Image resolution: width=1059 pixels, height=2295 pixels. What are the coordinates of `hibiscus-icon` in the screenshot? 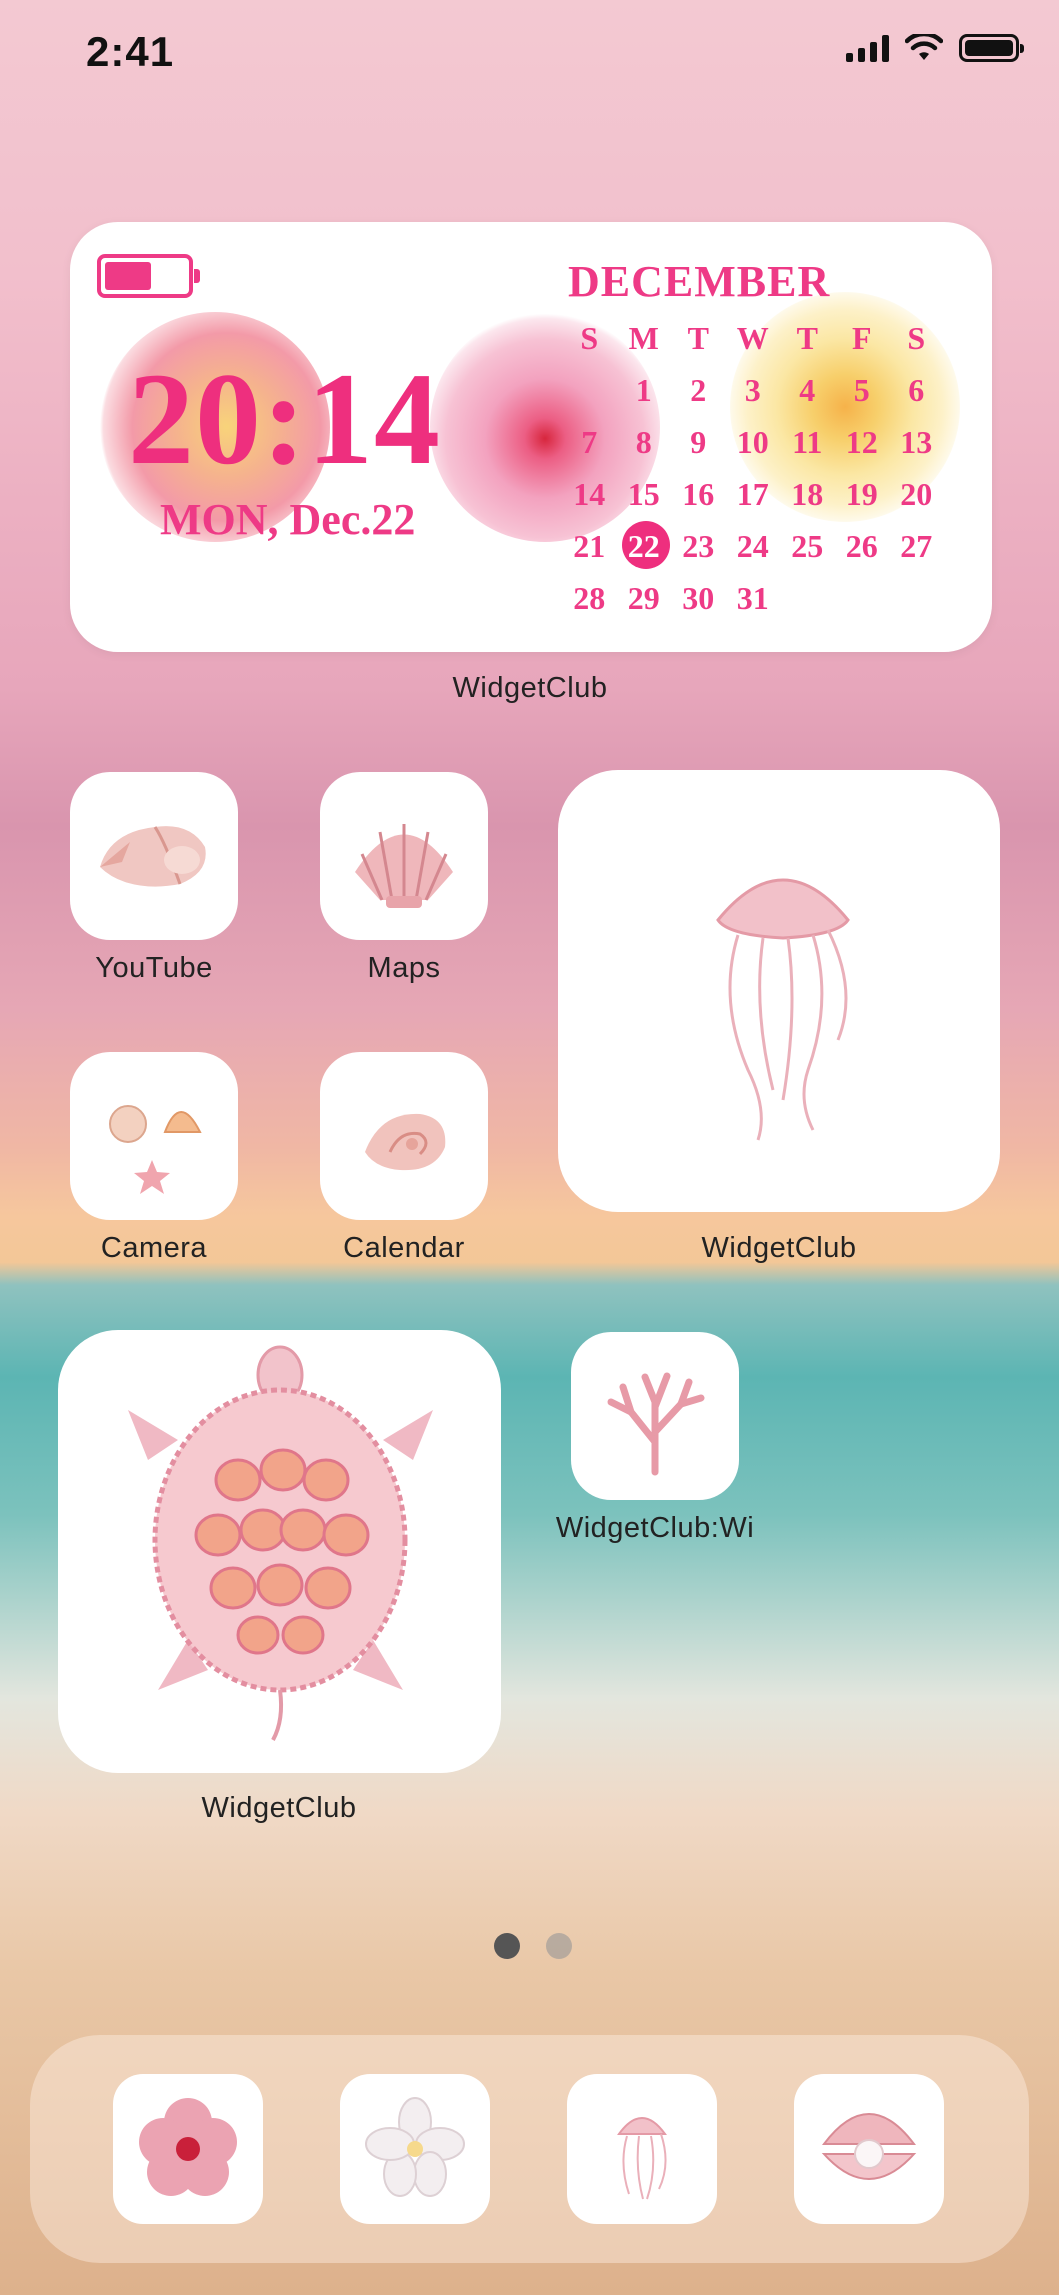 It's located at (188, 2147).